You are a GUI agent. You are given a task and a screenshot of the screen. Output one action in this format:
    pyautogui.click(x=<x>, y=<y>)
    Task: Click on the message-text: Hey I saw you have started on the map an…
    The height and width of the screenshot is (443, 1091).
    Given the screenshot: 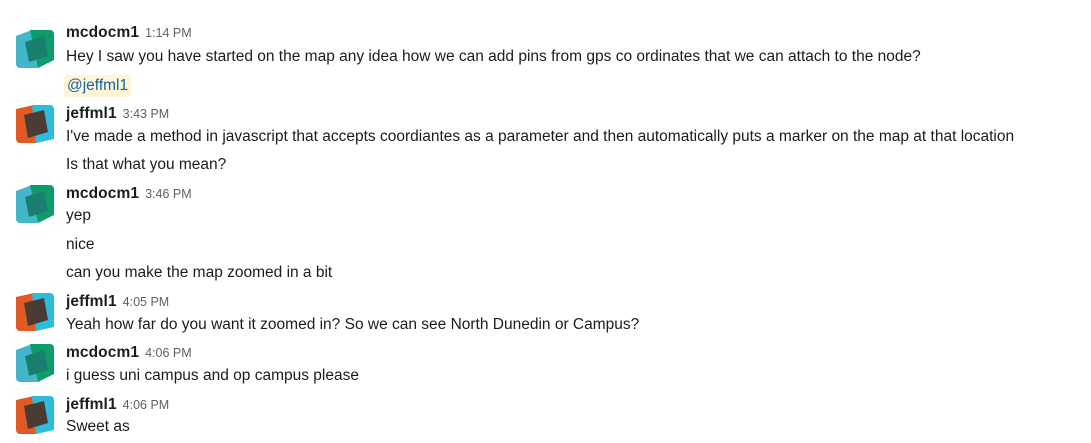 What is the action you would take?
    pyautogui.click(x=493, y=56)
    